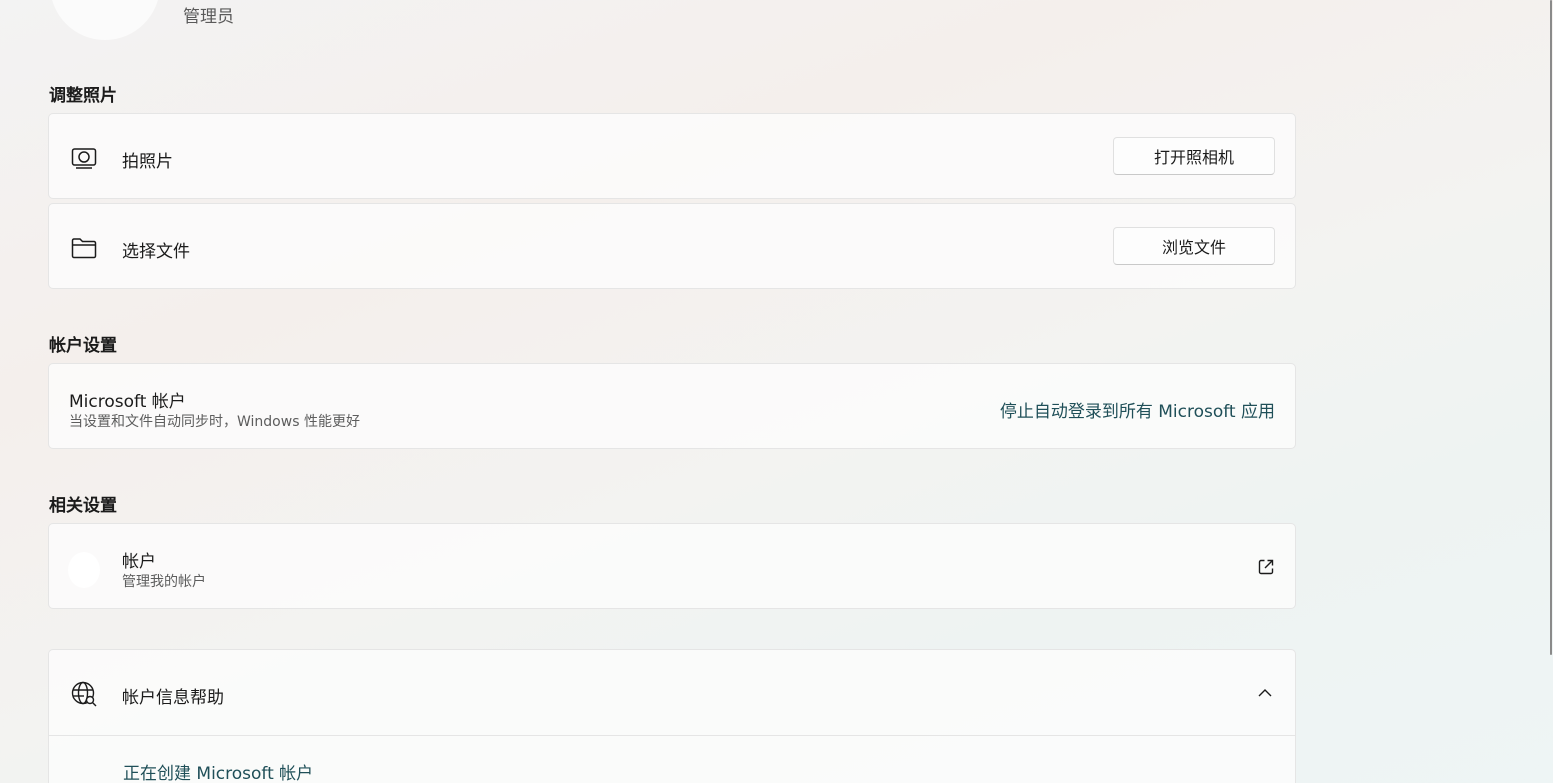  I want to click on account-info-help-label: 帐户信息帮助, so click(173, 698).